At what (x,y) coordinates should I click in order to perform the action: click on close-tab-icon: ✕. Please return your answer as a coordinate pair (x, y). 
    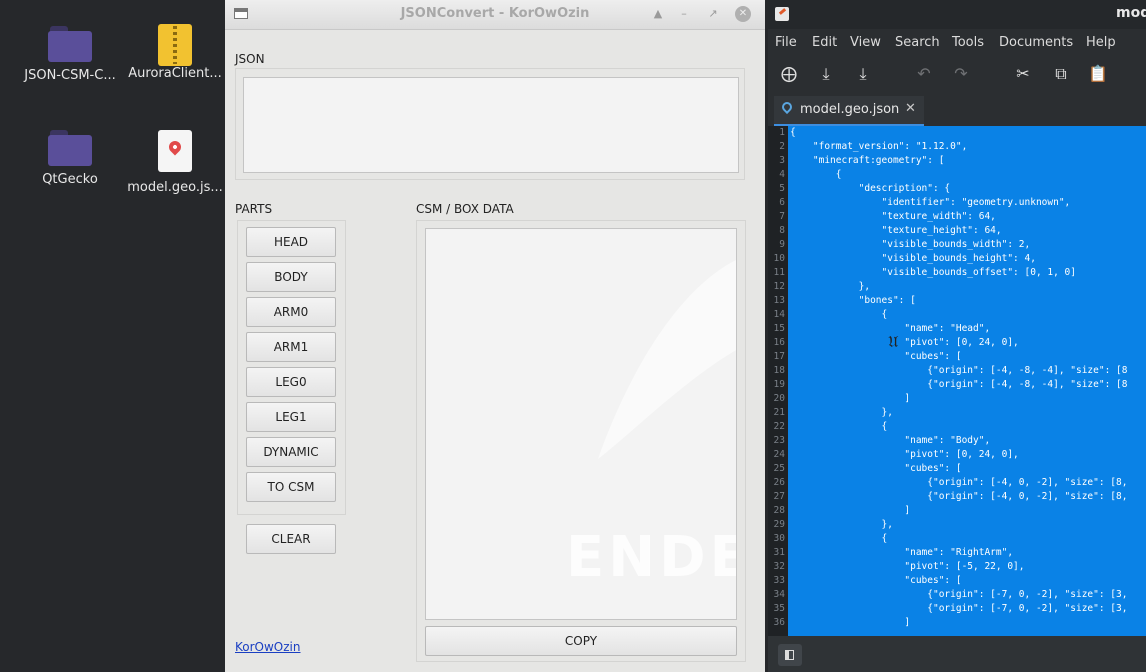
    Looking at the image, I should click on (910, 108).